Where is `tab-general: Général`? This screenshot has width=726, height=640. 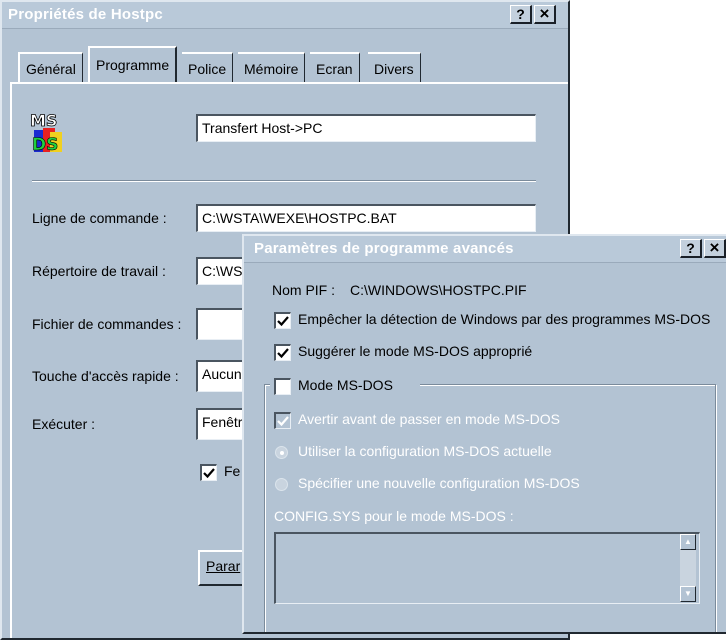 tab-general: Général is located at coordinates (50, 67).